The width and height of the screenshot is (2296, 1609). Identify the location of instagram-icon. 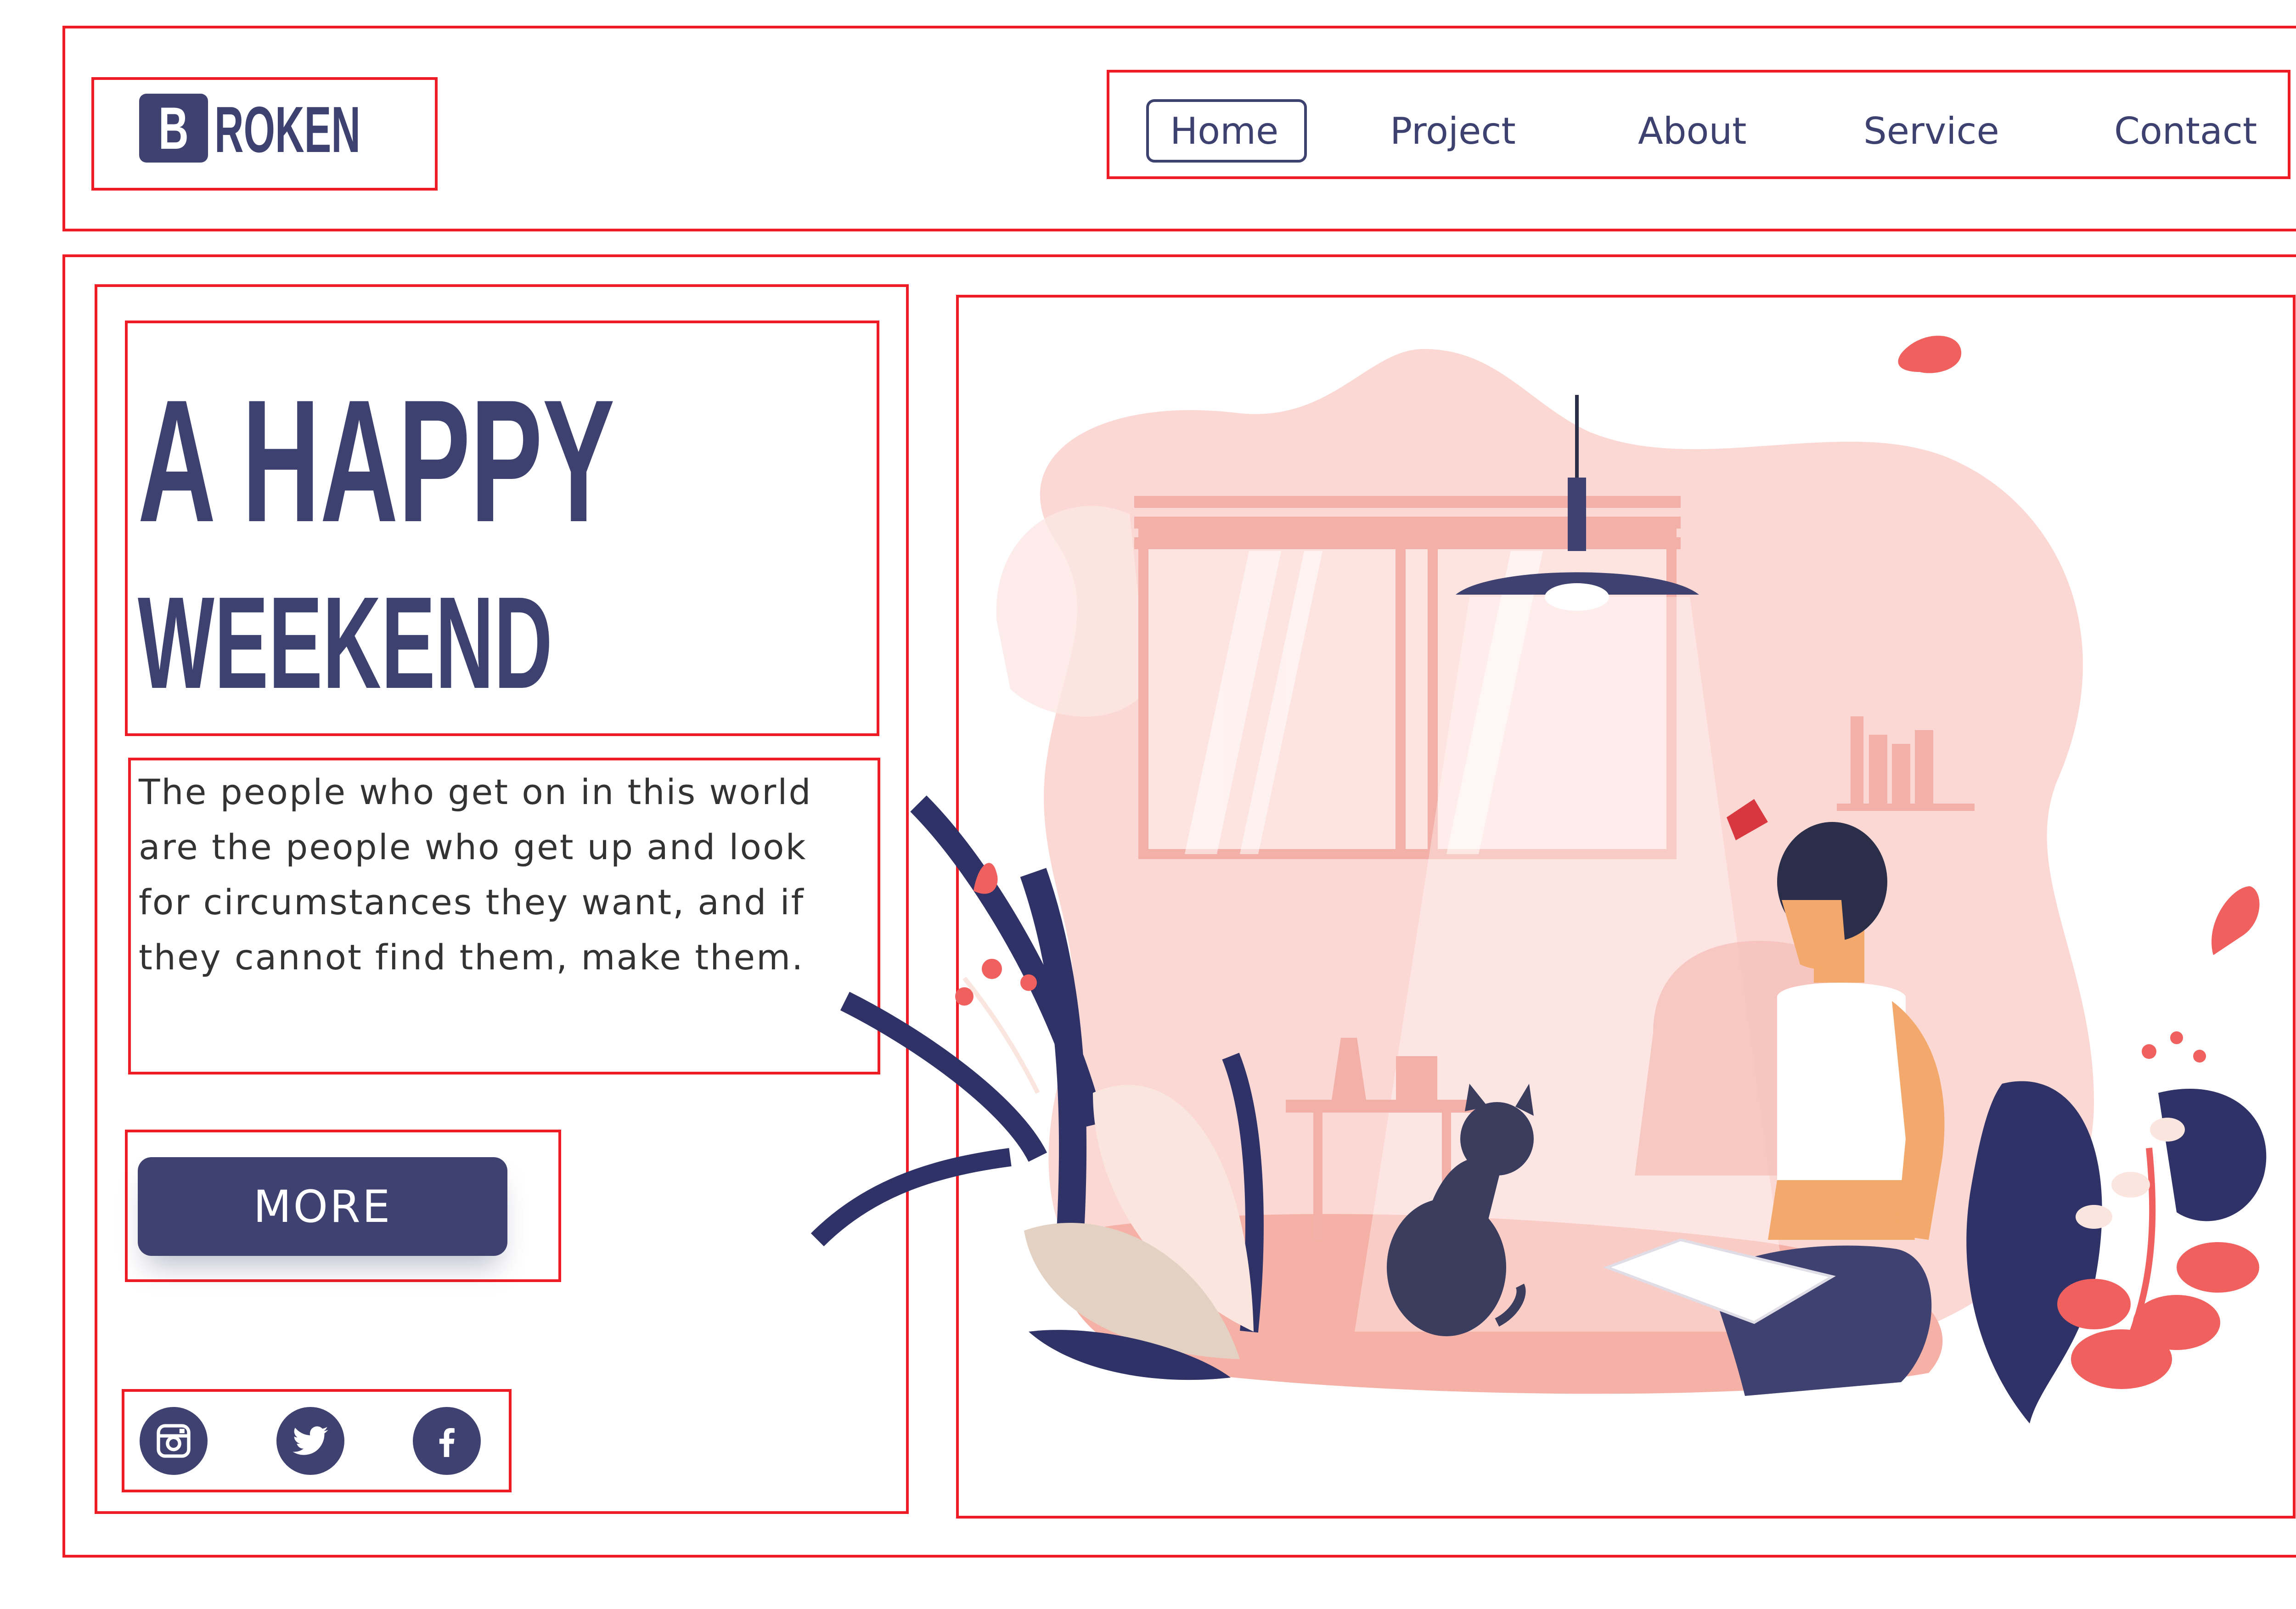
(174, 1441).